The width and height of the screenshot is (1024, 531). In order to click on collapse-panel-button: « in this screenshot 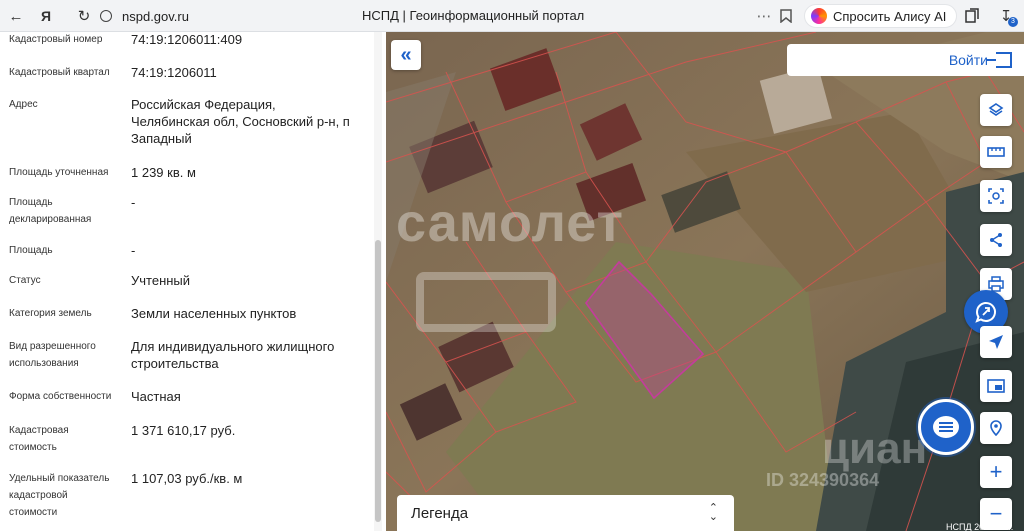, I will do `click(406, 55)`.